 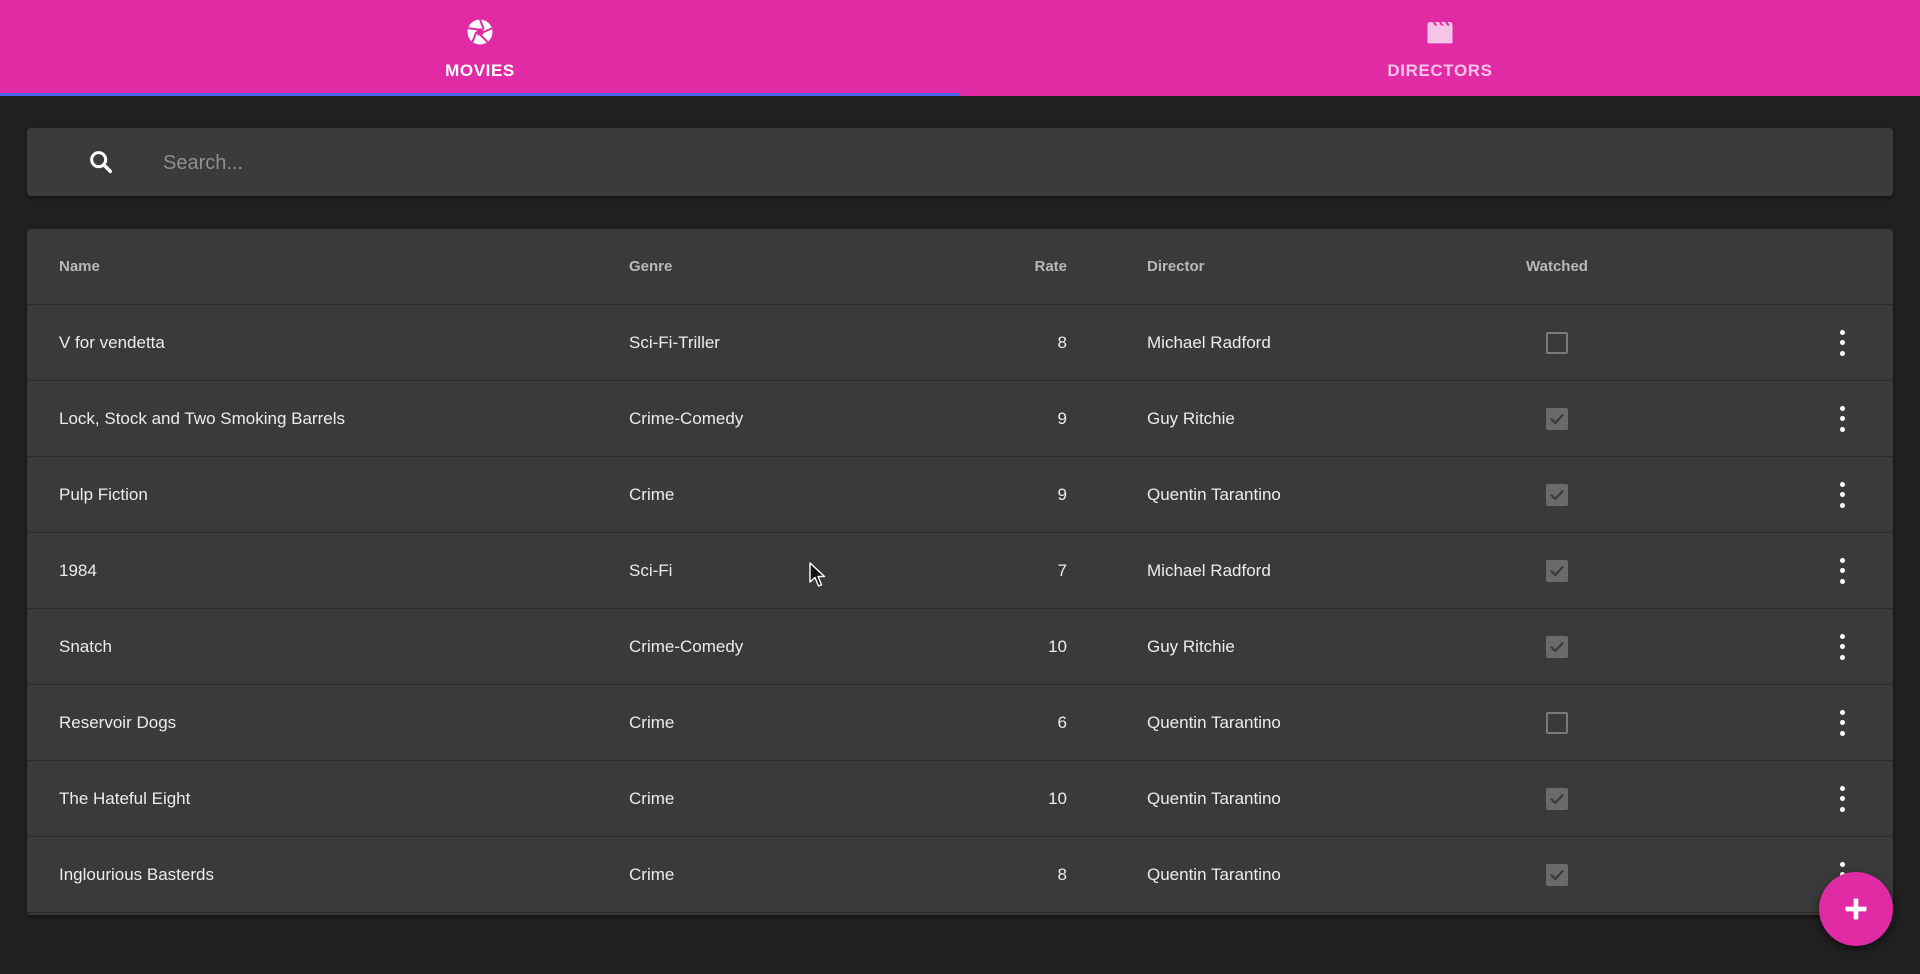 I want to click on movie-name: V for vendetta, so click(x=112, y=342).